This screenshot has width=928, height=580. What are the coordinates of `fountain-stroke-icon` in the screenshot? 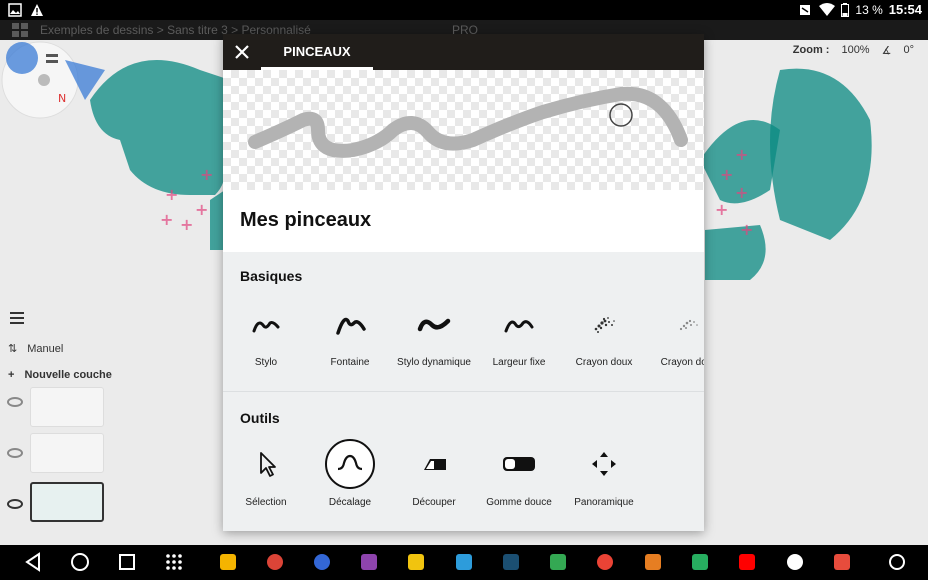 It's located at (351, 326).